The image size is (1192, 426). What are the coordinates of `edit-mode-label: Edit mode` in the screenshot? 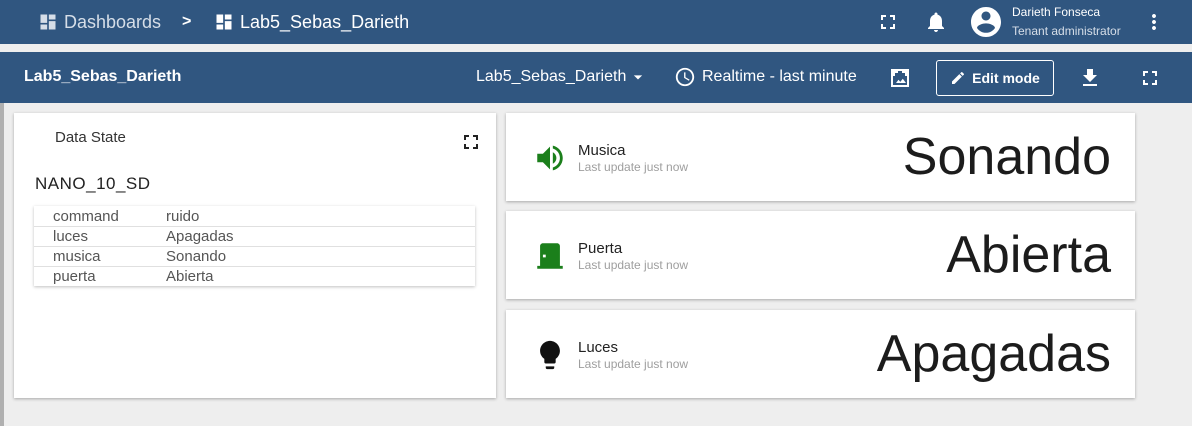 It's located at (1006, 78).